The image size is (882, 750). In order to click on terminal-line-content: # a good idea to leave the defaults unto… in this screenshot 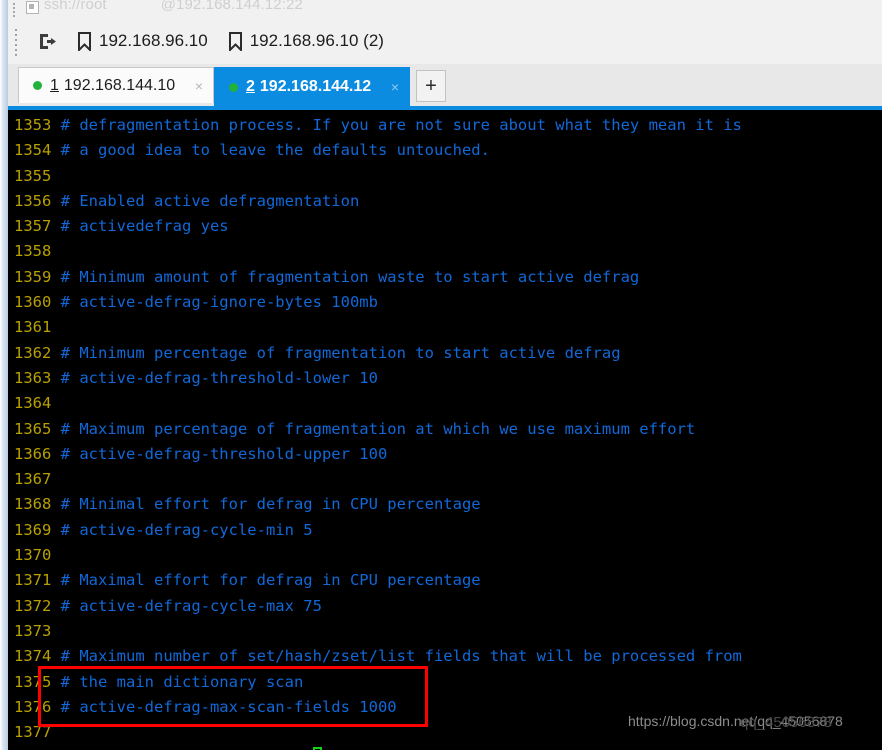, I will do `click(275, 150)`.